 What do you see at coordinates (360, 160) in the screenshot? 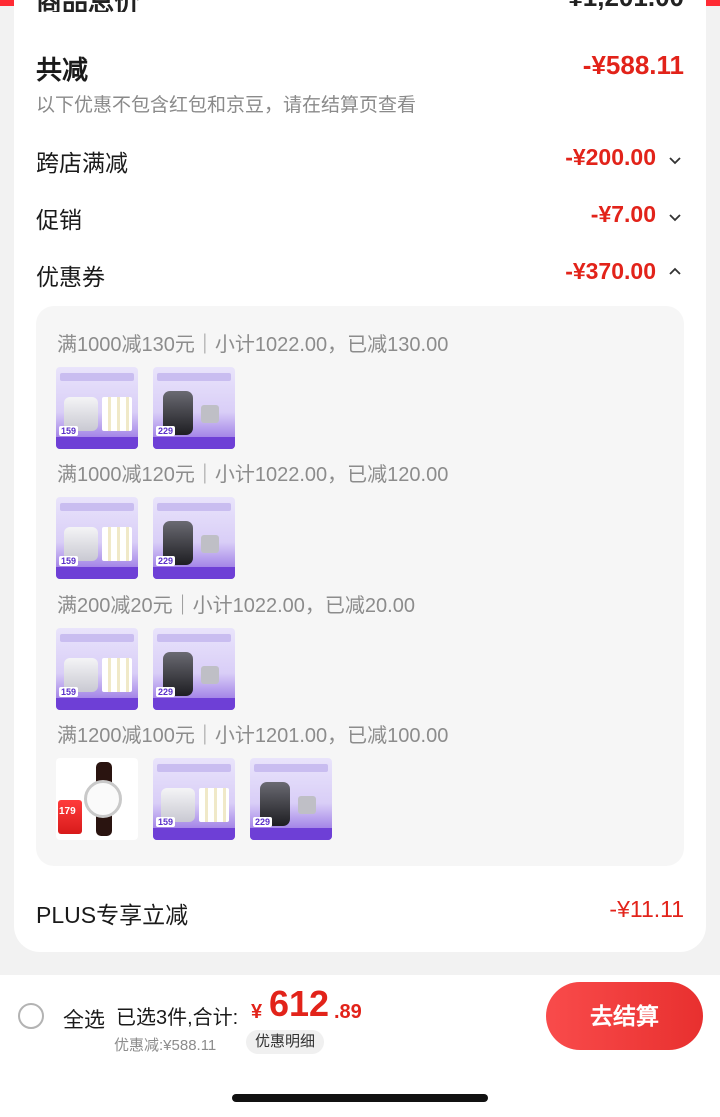
I see `discount-row-cross-store: 跨店满减 -¥200.00` at bounding box center [360, 160].